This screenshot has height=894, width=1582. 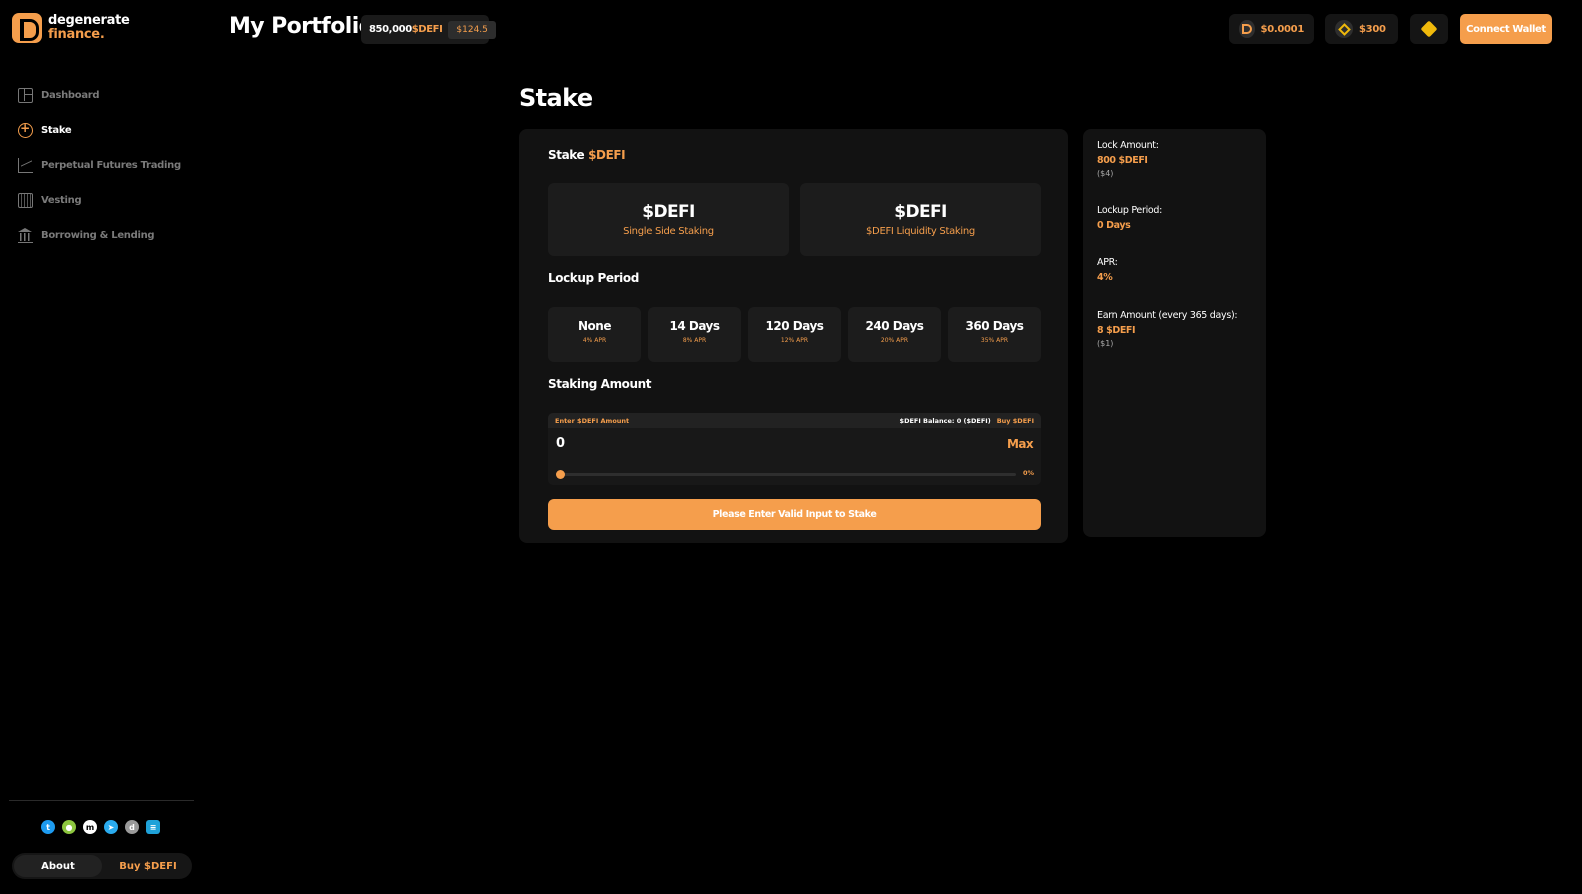 What do you see at coordinates (587, 155) in the screenshot?
I see `stake-heading: Stake $DEFI` at bounding box center [587, 155].